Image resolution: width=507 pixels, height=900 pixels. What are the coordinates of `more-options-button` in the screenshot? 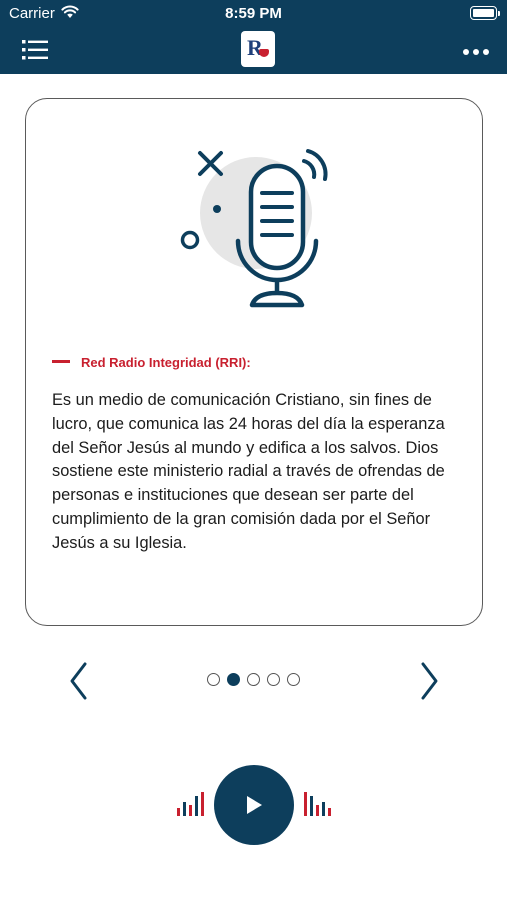 It's located at (477, 52).